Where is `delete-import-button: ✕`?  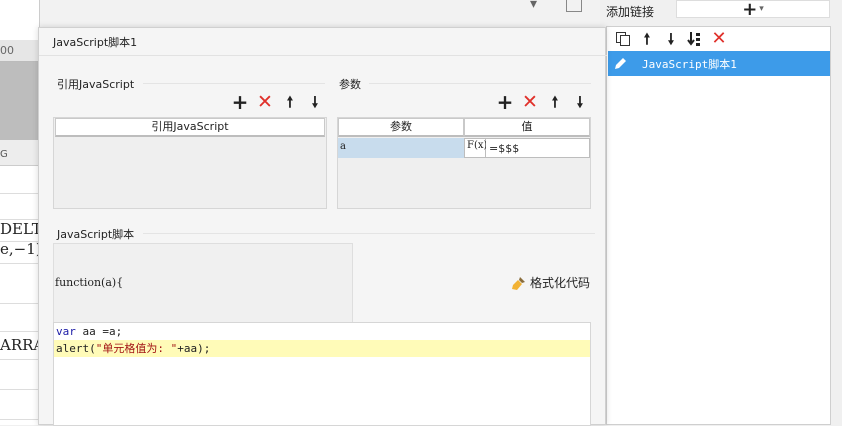 delete-import-button: ✕ is located at coordinates (265, 102).